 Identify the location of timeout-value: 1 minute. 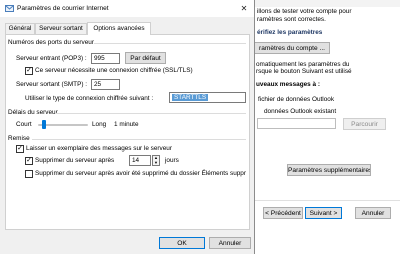
(126, 124).